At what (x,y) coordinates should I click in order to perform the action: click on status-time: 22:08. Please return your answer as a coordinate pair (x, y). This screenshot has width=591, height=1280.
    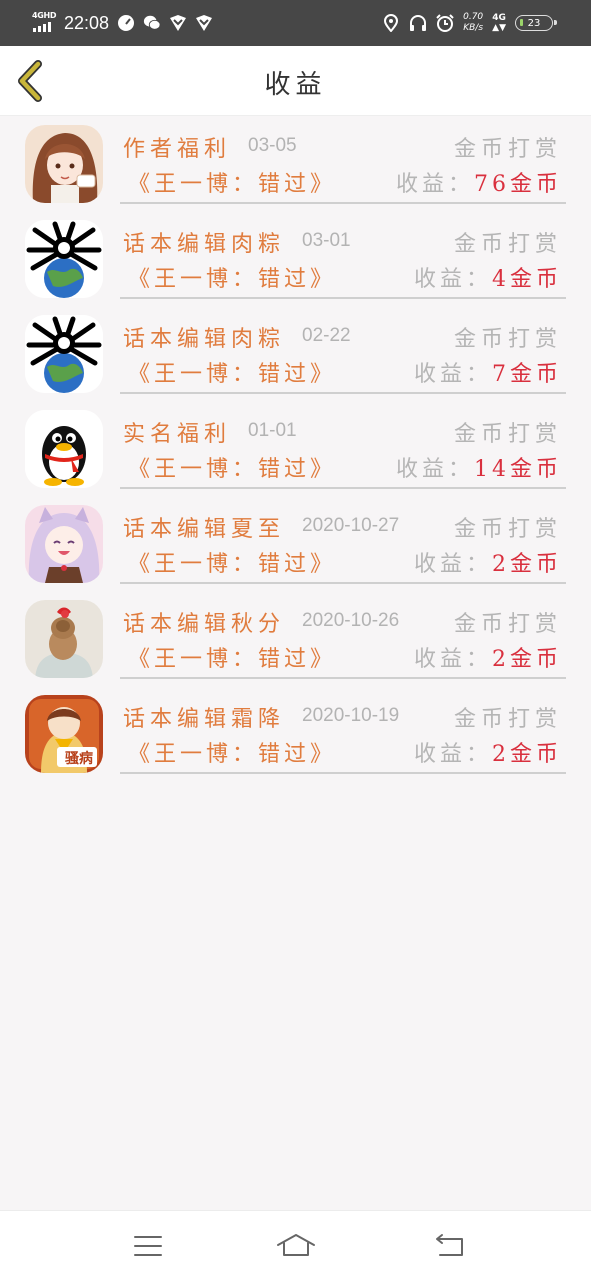
    Looking at the image, I should click on (87, 22).